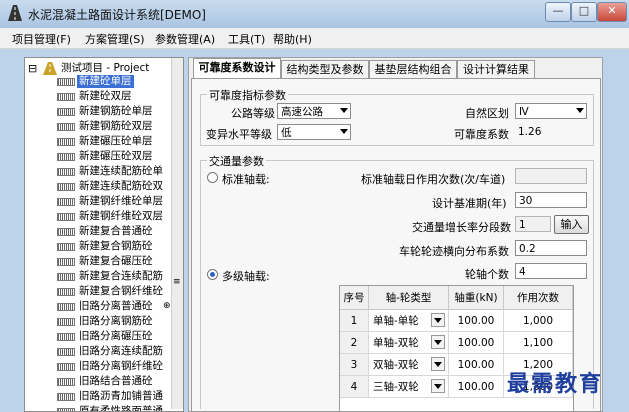 The height and width of the screenshot is (412, 629). I want to click on road-grade-select: 高速公路, so click(314, 111).